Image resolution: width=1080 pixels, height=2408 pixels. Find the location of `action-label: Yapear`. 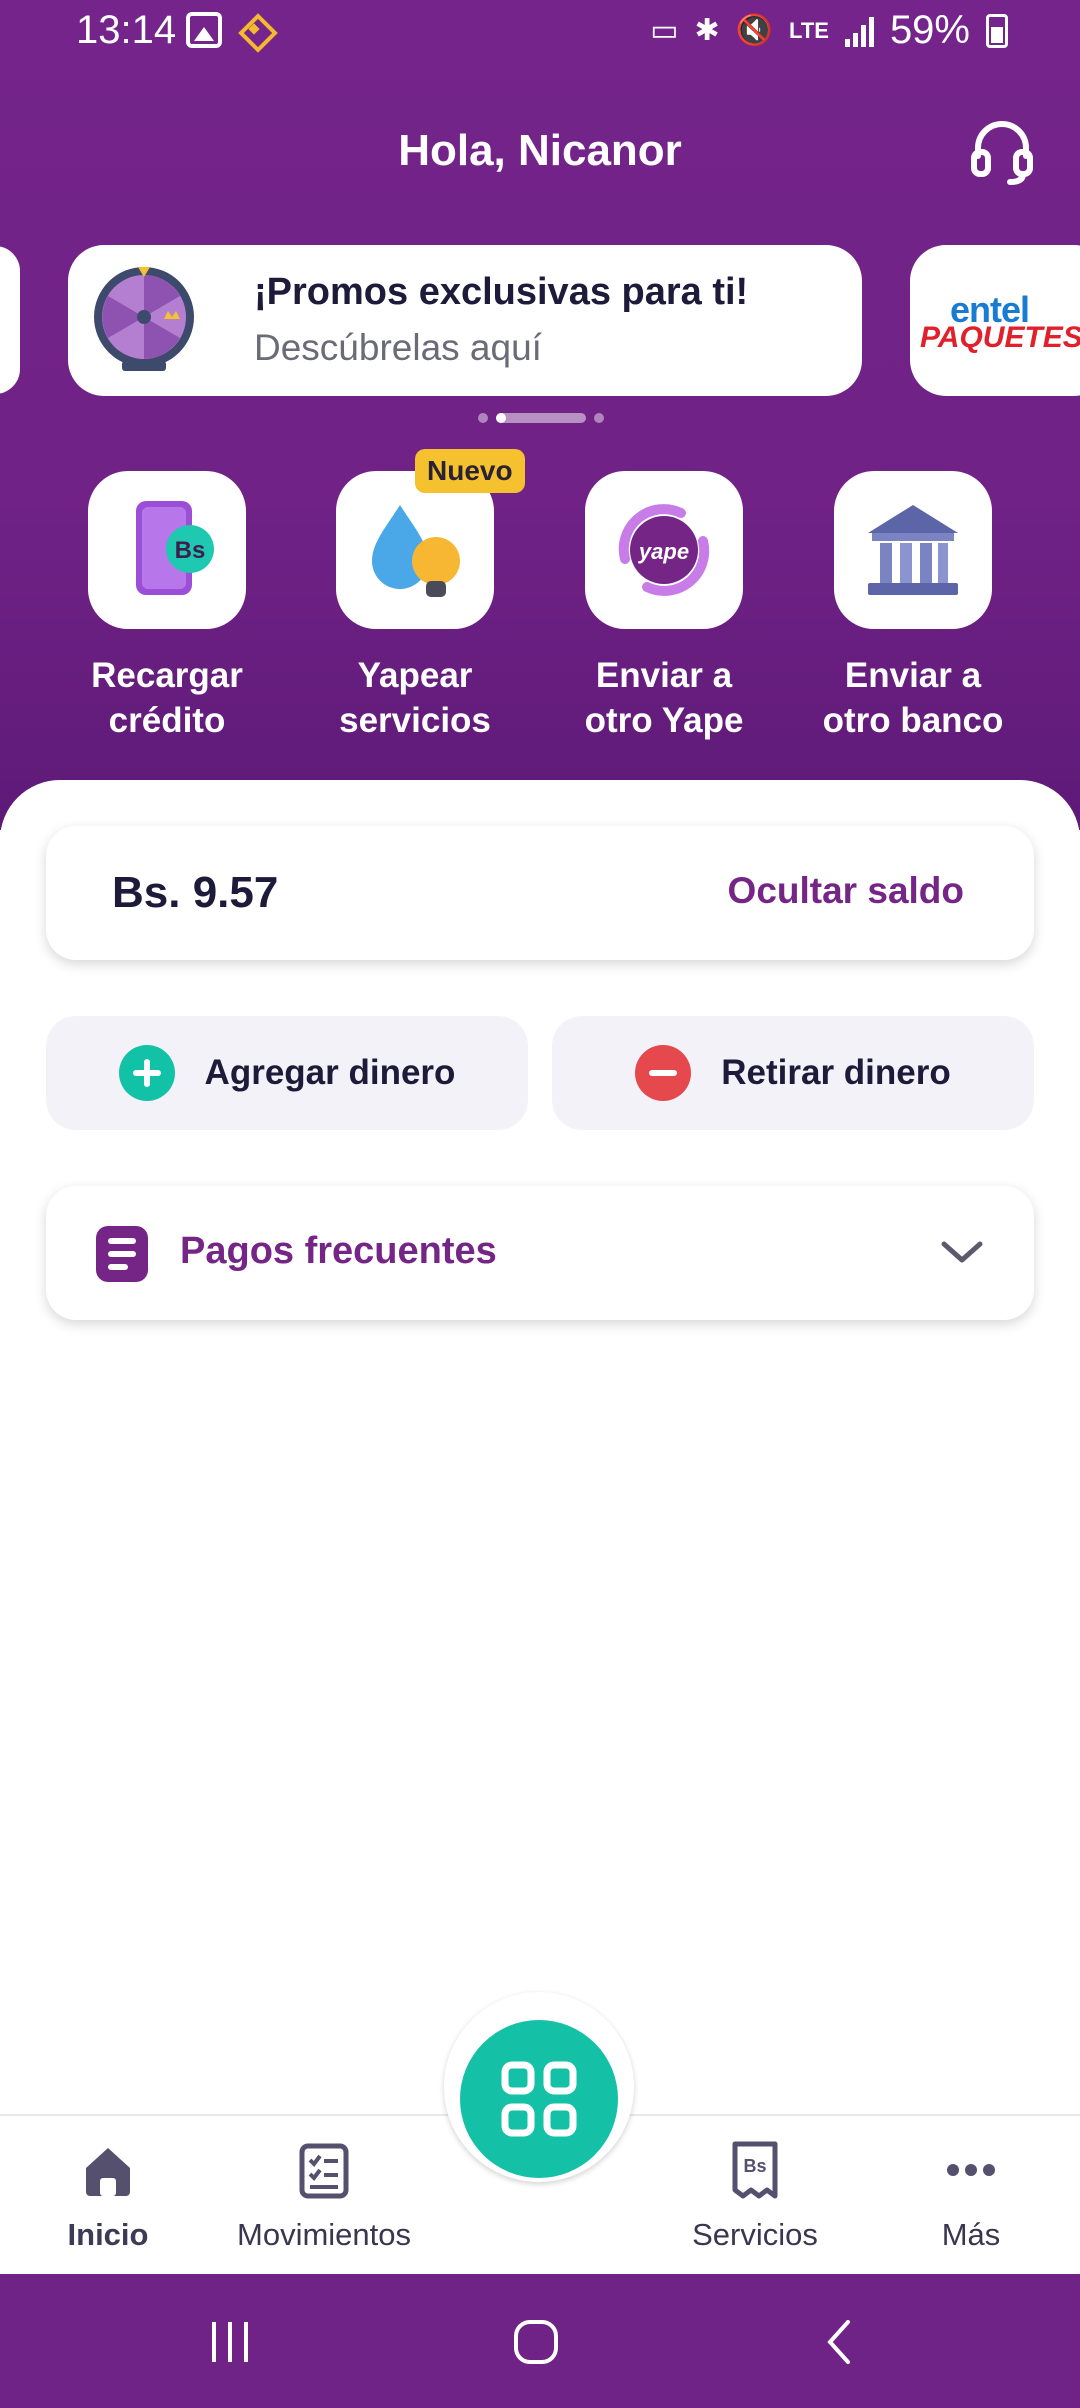

action-label: Yapear is located at coordinates (415, 675).